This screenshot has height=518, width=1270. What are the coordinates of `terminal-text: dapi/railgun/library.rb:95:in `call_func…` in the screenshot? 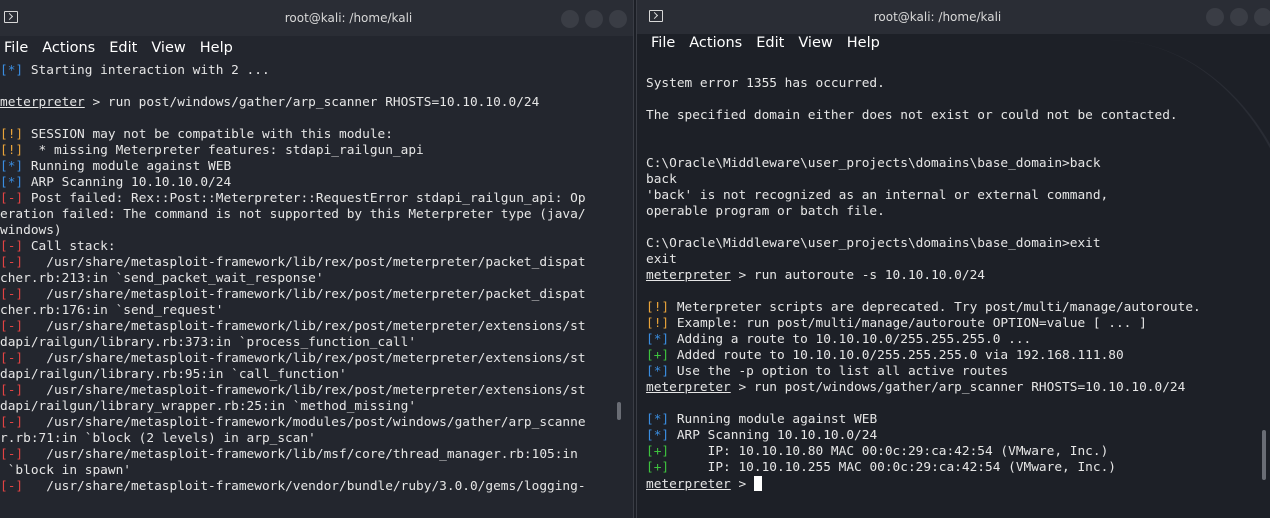 It's located at (173, 374).